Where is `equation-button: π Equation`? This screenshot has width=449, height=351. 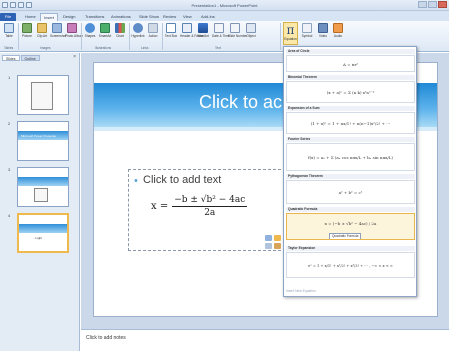 equation-button: π Equation is located at coordinates (290, 33).